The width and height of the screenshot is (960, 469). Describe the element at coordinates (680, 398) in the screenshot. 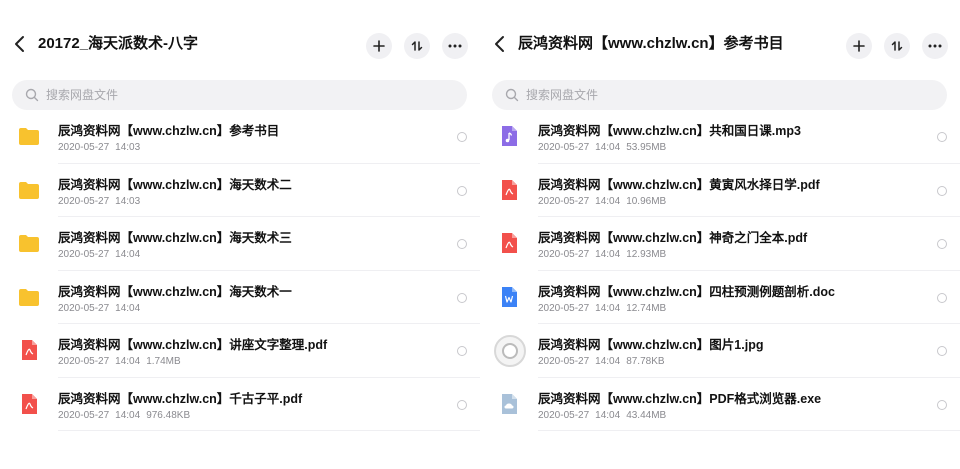

I see `file-name: 辰鸿资料网【www.chzlw.cn】PDF格式浏览器.exe` at that location.